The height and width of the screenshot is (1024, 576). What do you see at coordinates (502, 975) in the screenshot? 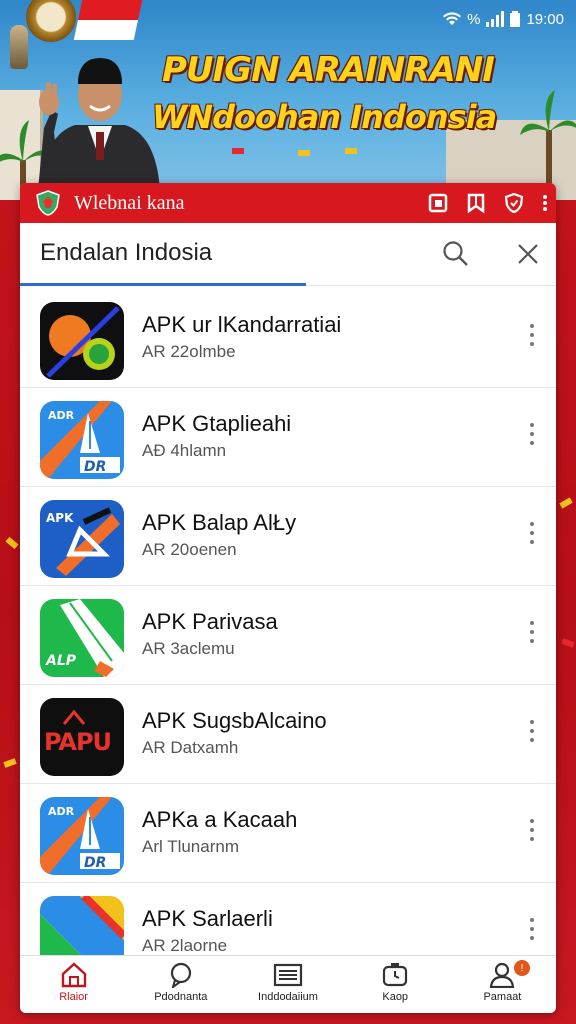
I see `profile-icon` at bounding box center [502, 975].